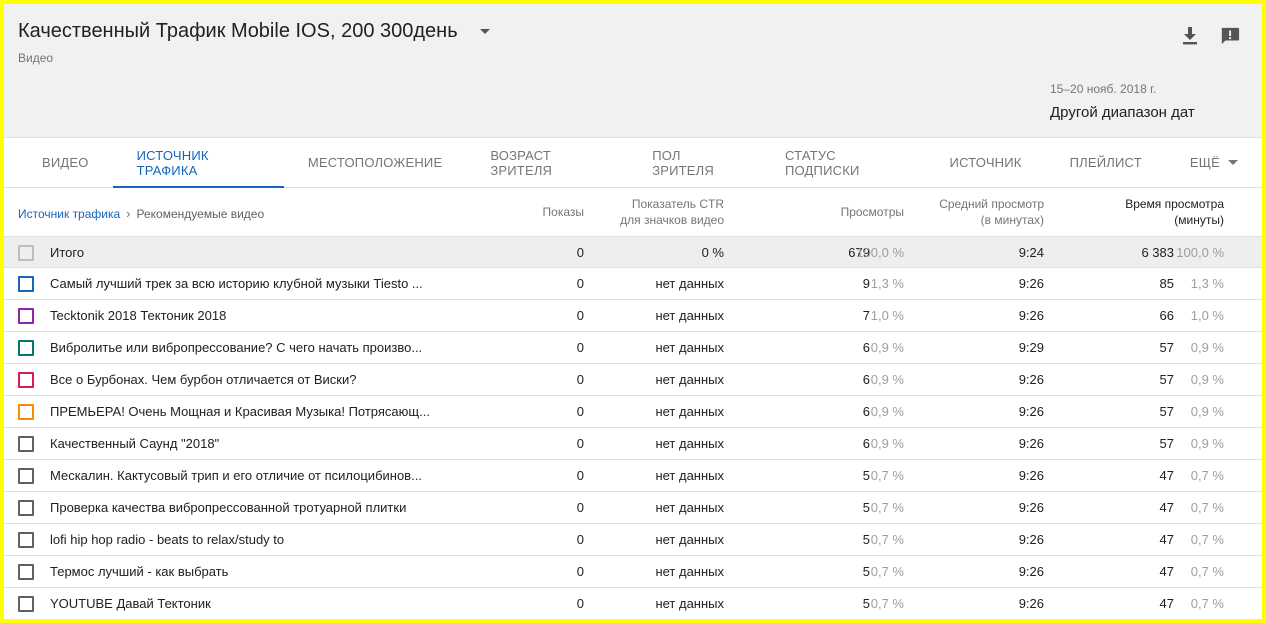 The width and height of the screenshot is (1266, 623). What do you see at coordinates (1157, 252) in the screenshot?
I see `cell-watch-time: 6 383` at bounding box center [1157, 252].